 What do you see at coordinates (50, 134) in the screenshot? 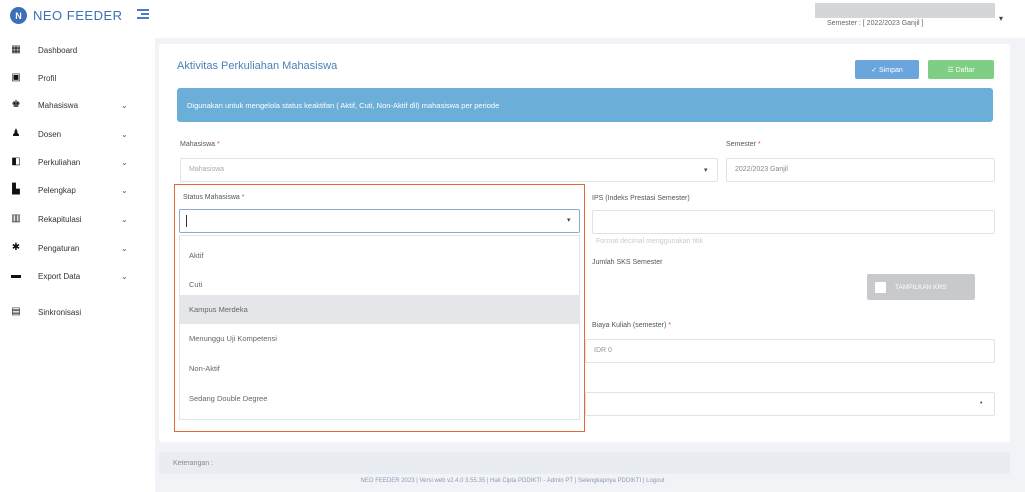
I see `sidebar-item-label: Dosen` at bounding box center [50, 134].